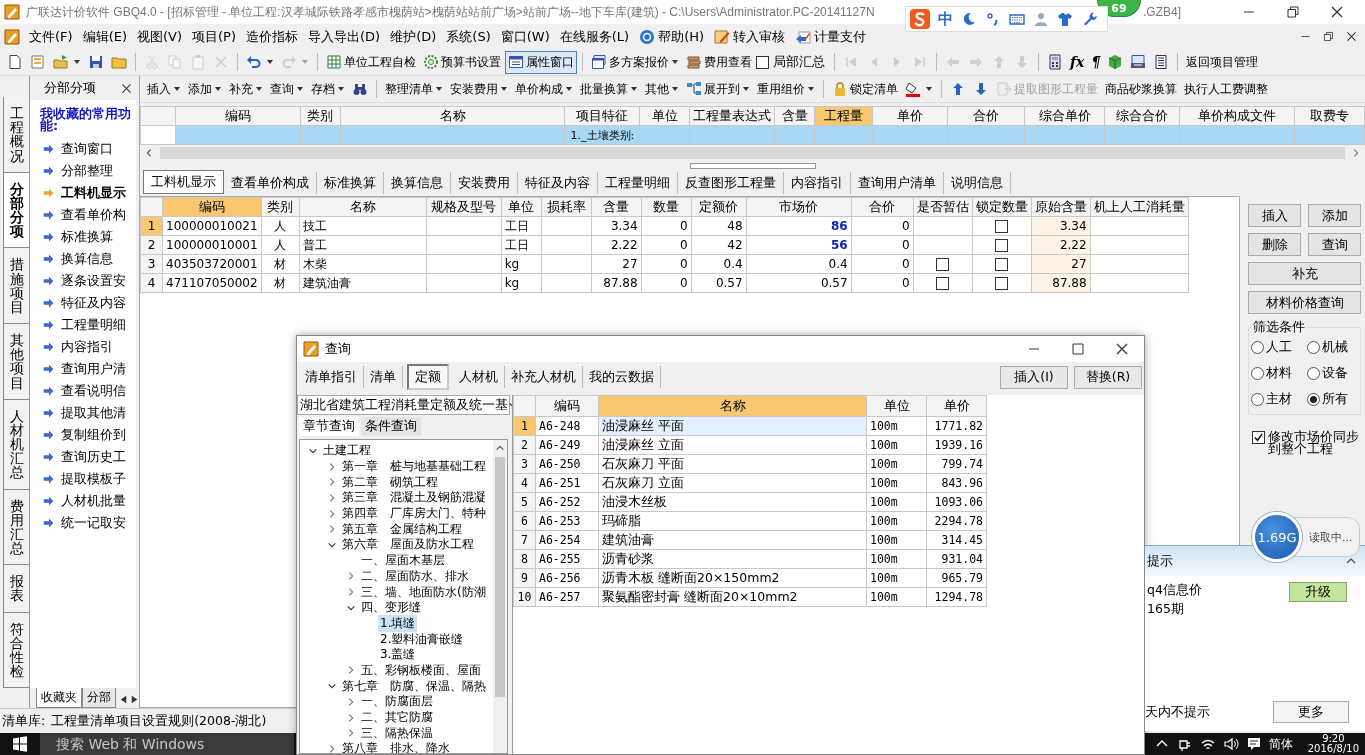 This screenshot has height=755, width=1365. What do you see at coordinates (786, 89) in the screenshot?
I see `toolbar-button: 重用组价` at bounding box center [786, 89].